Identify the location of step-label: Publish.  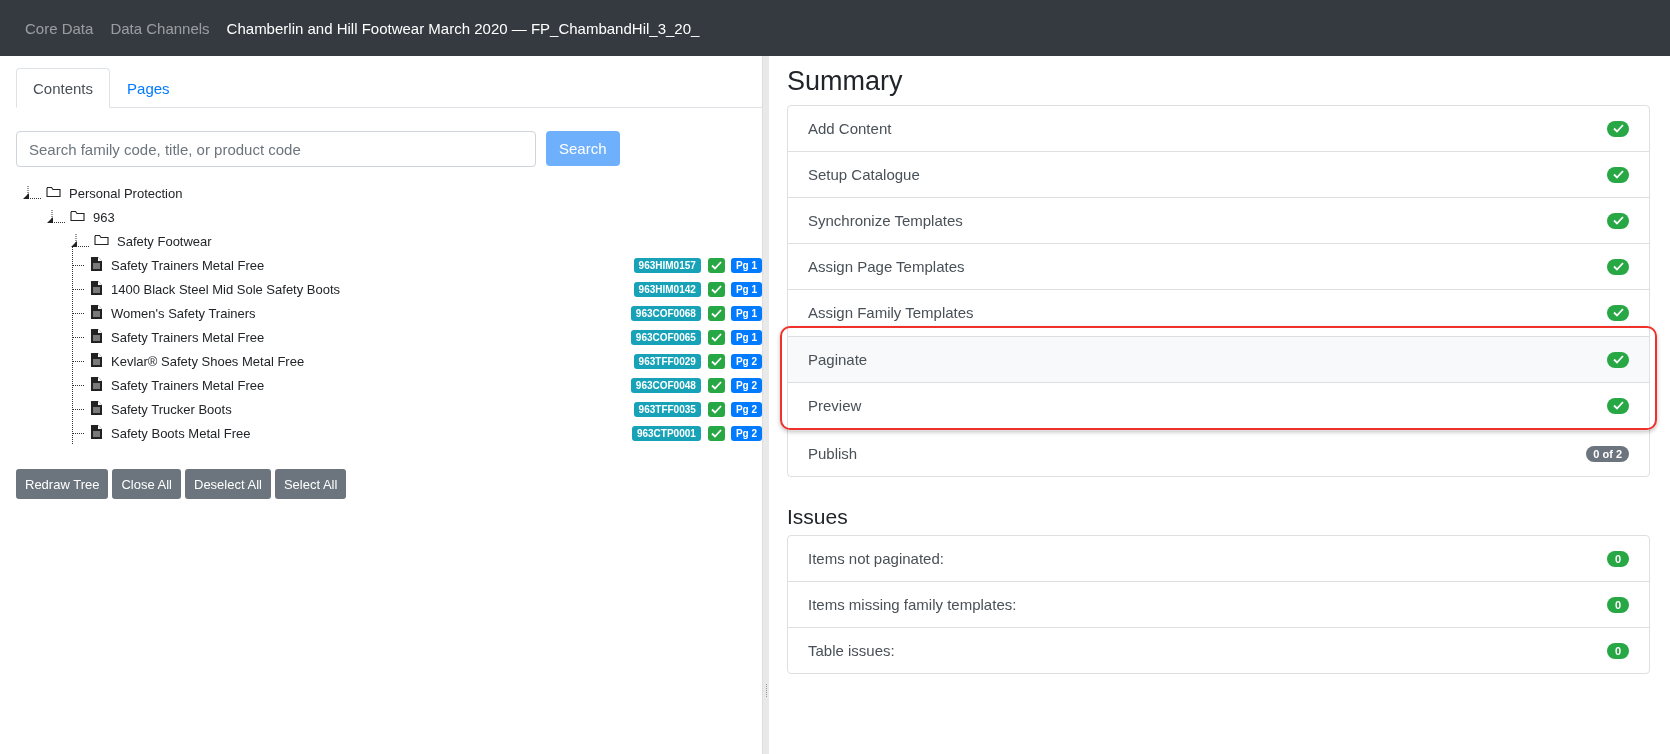
(833, 453).